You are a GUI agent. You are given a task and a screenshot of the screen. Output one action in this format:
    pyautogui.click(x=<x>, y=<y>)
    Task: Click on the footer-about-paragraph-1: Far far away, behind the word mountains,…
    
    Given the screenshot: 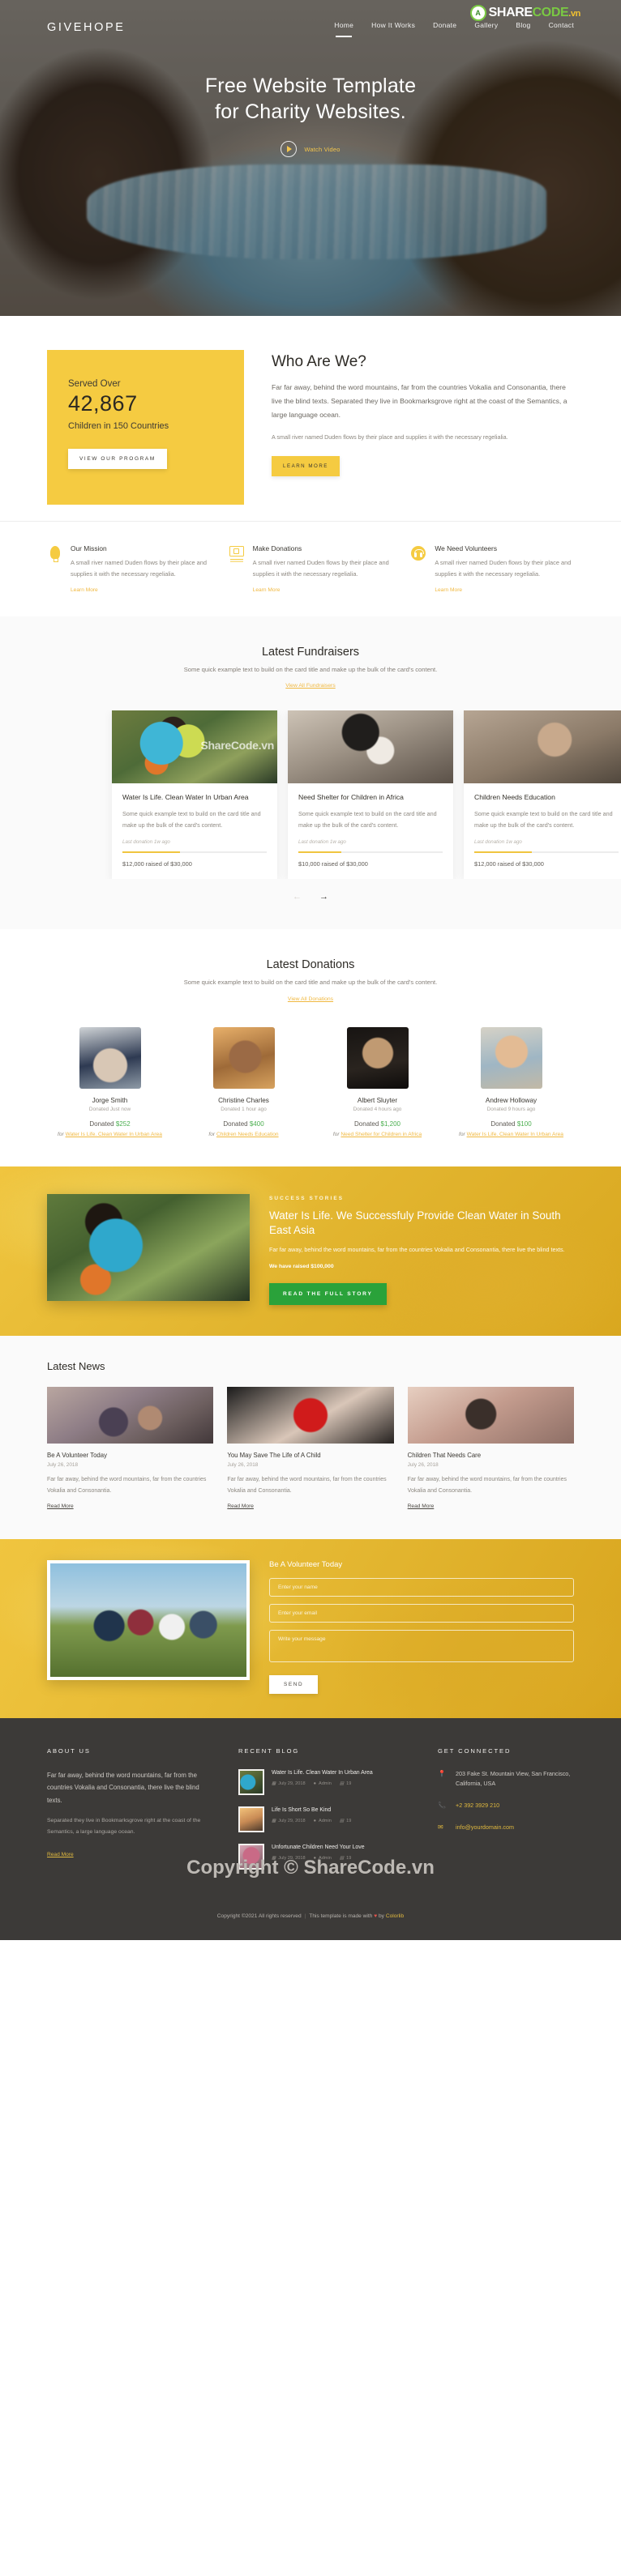 What is the action you would take?
    pyautogui.click(x=123, y=1788)
    